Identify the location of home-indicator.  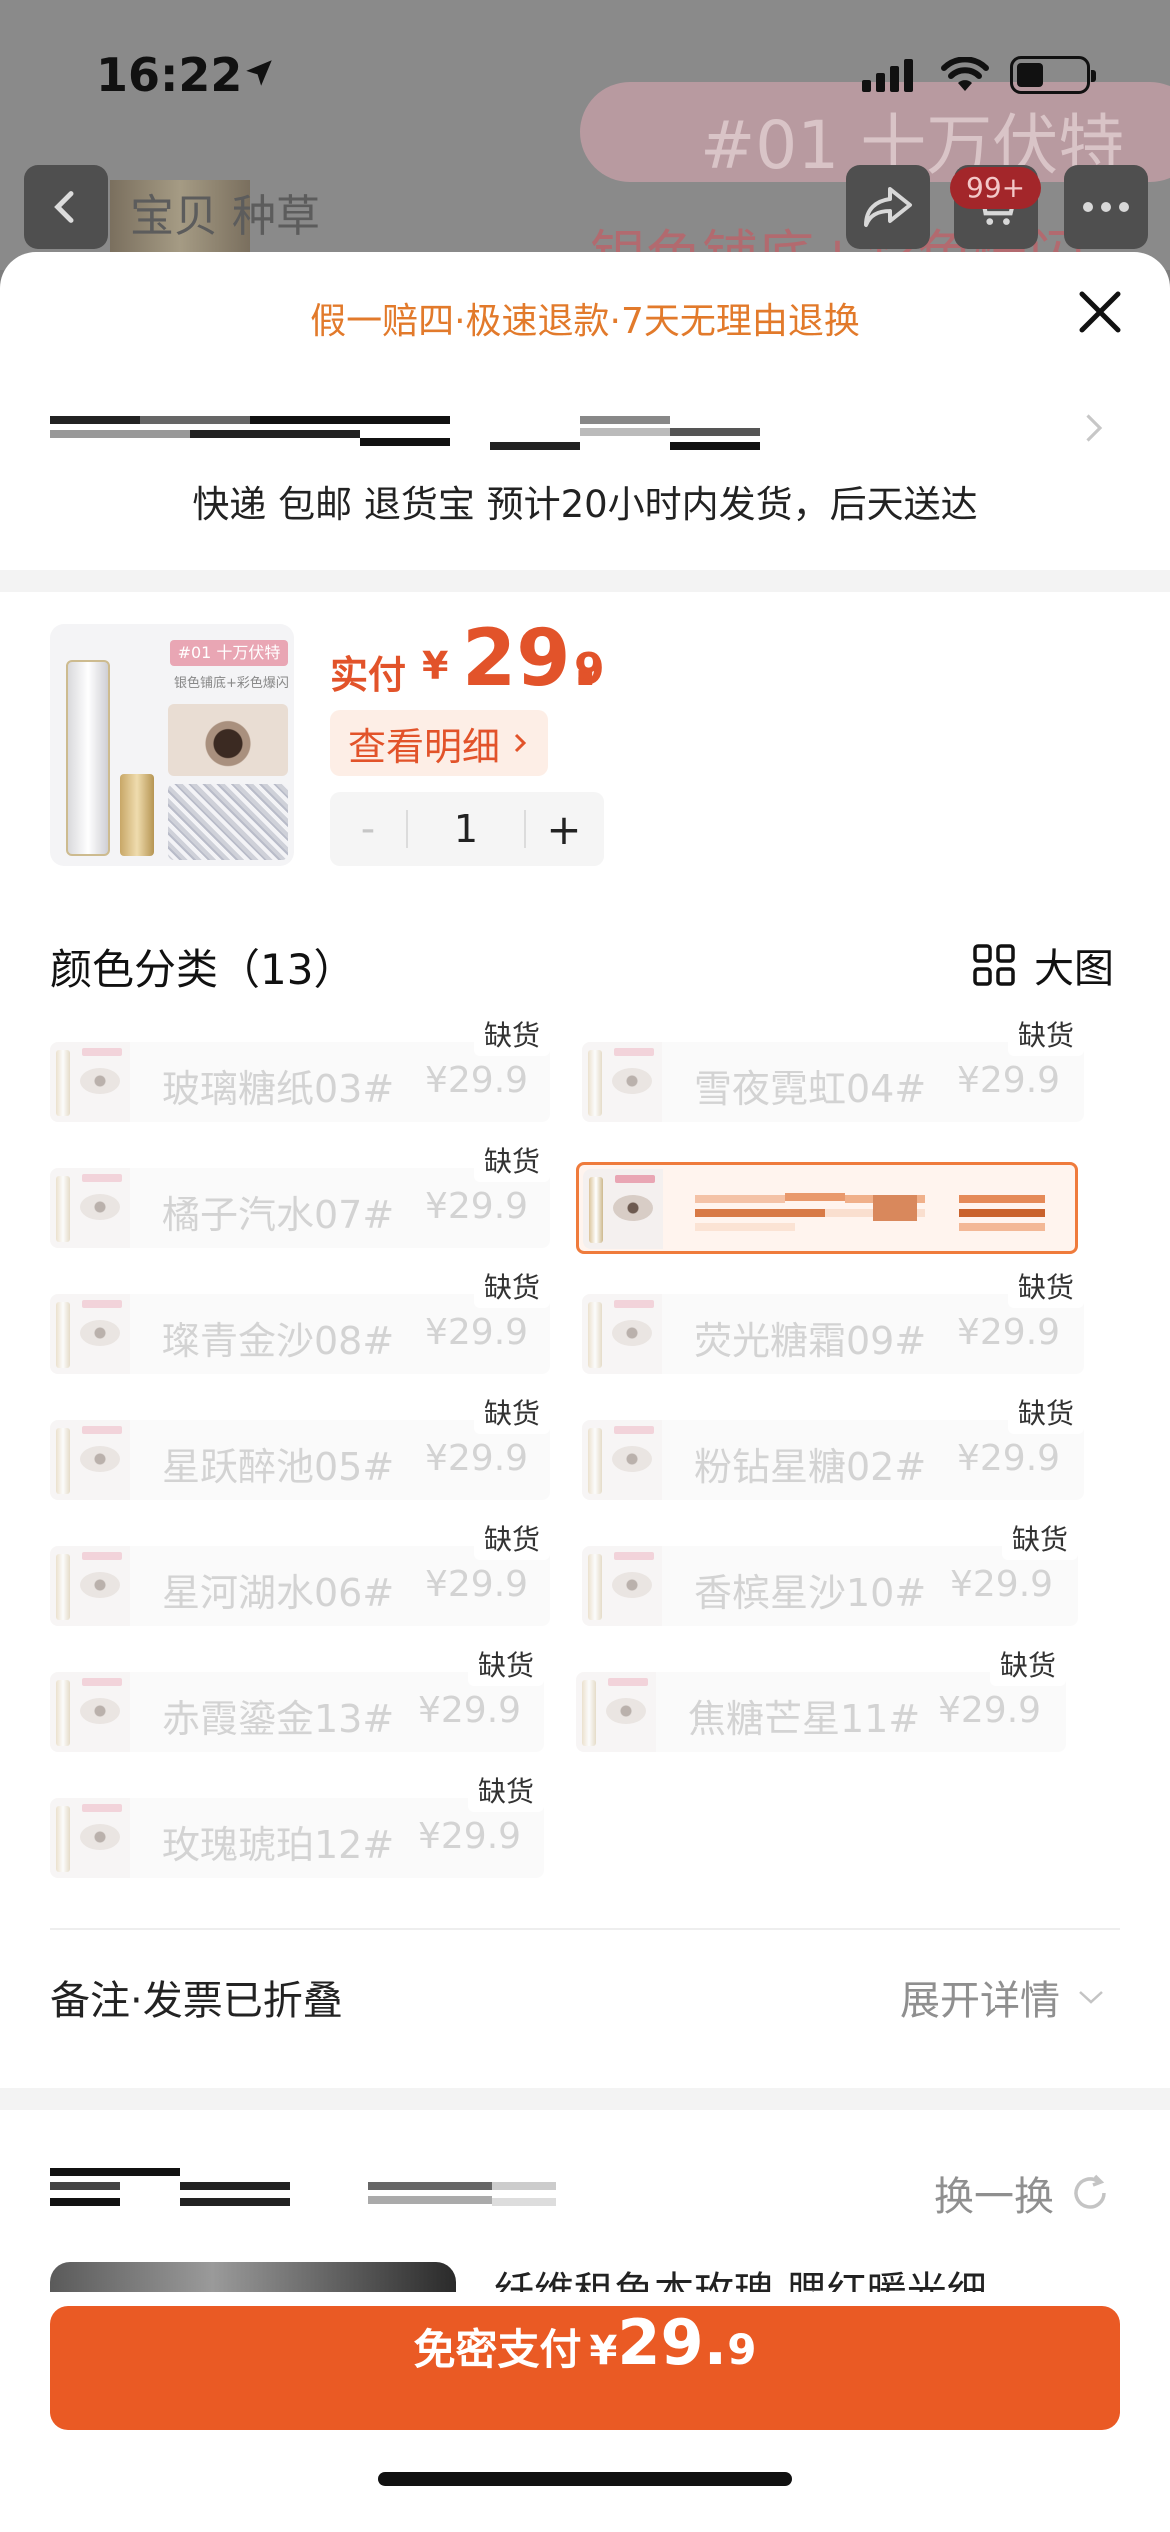
(585, 2479).